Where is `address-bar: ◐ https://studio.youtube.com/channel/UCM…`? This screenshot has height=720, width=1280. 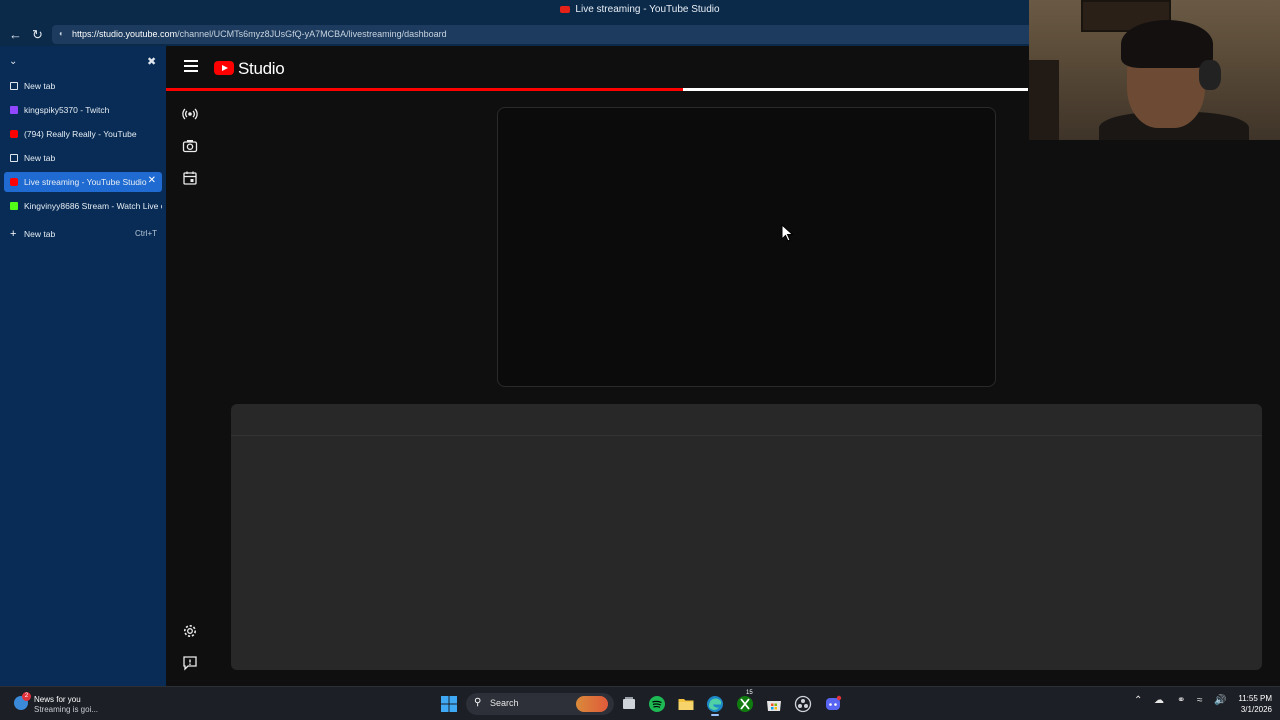 address-bar: ◐ https://studio.youtube.com/channel/UCM… is located at coordinates (542, 34).